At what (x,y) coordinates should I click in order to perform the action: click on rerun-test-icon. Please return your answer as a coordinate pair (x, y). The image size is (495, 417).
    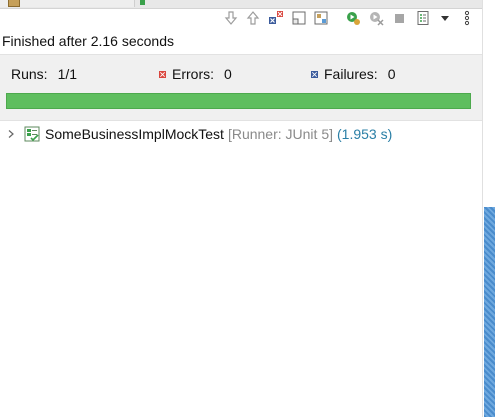
    Looking at the image, I should click on (353, 18).